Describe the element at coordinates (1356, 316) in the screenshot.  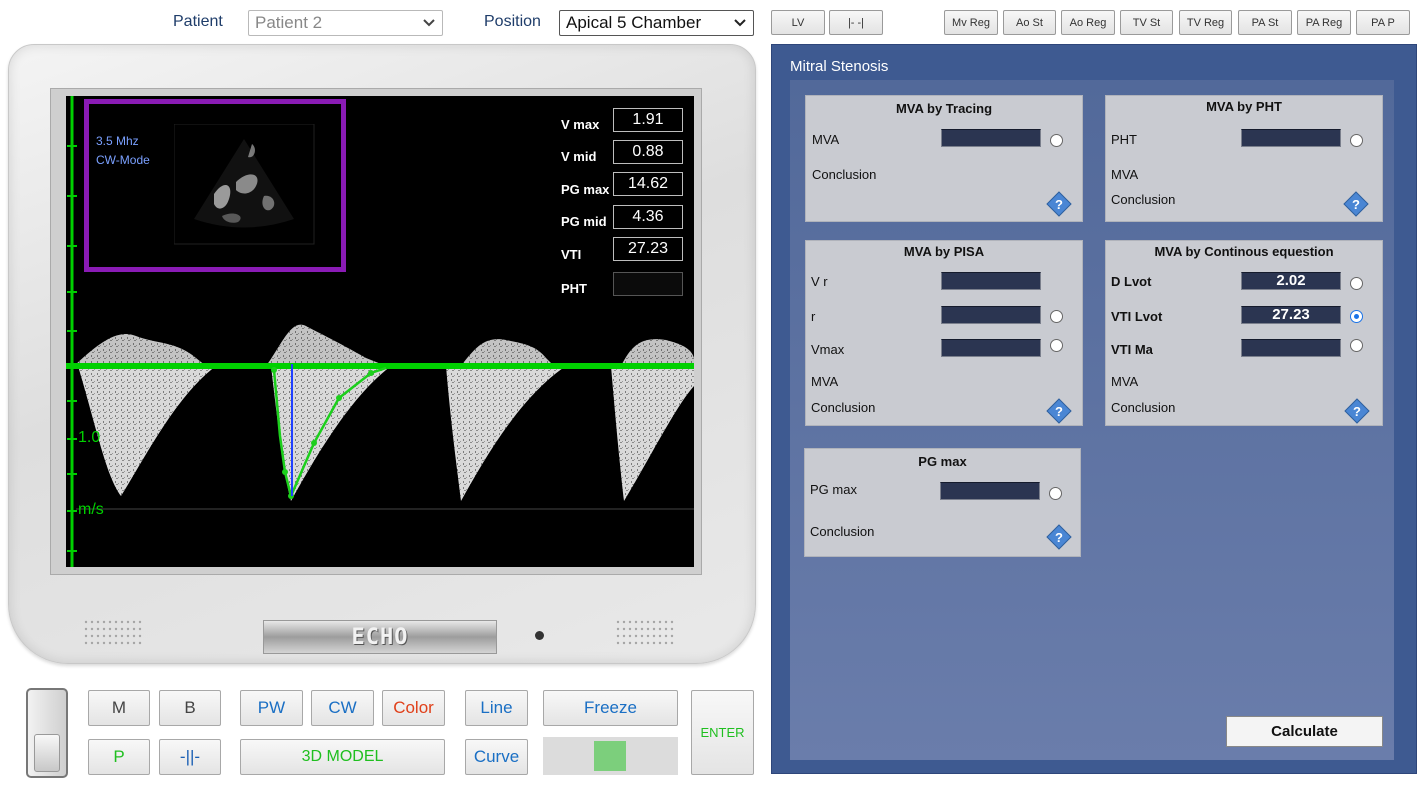
I see `vtilvot-radio` at that location.